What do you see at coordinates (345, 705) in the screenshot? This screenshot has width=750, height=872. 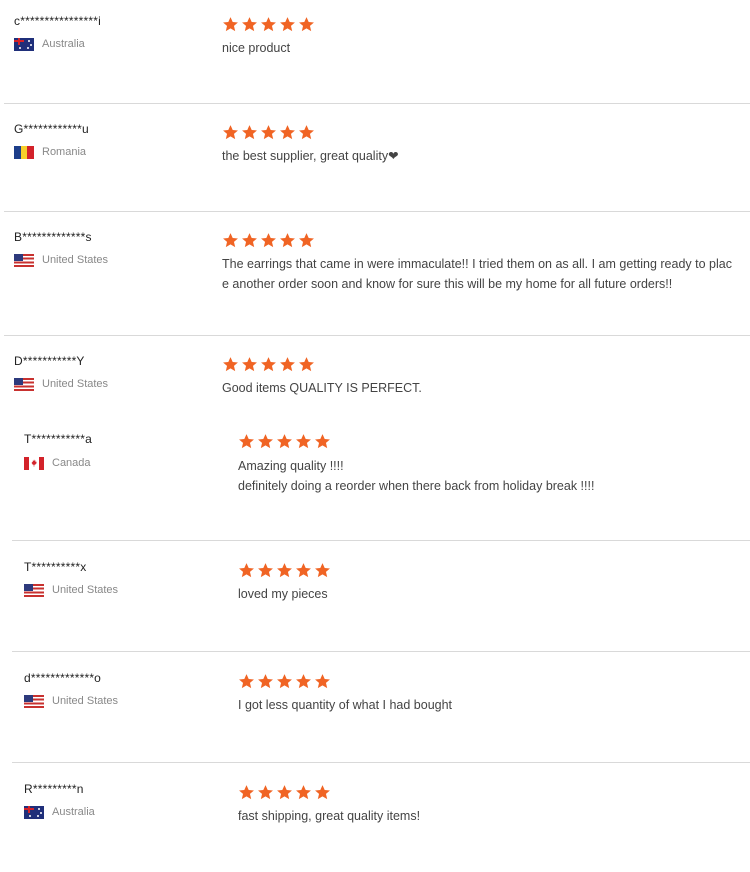 I see `review-text: I got less quantity of what I had bought` at bounding box center [345, 705].